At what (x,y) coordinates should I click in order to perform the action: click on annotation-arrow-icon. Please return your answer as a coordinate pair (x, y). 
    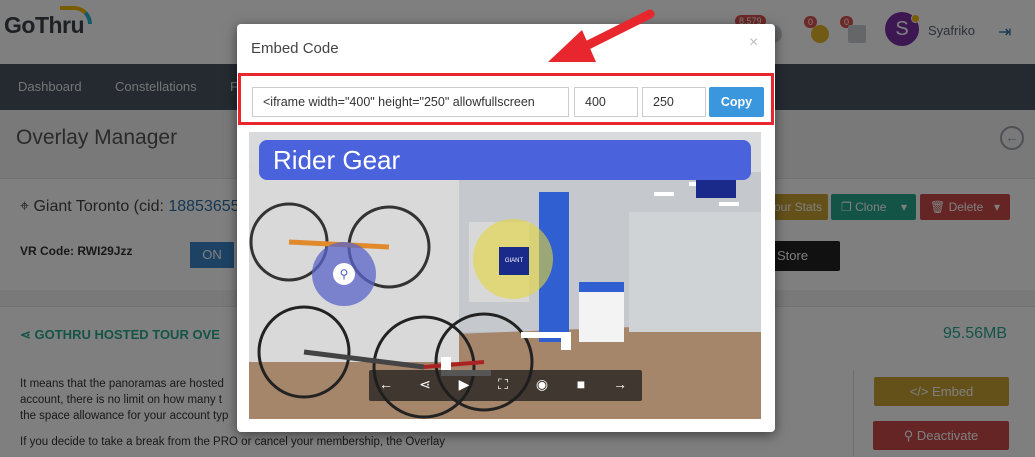
    Looking at the image, I should click on (601, 35).